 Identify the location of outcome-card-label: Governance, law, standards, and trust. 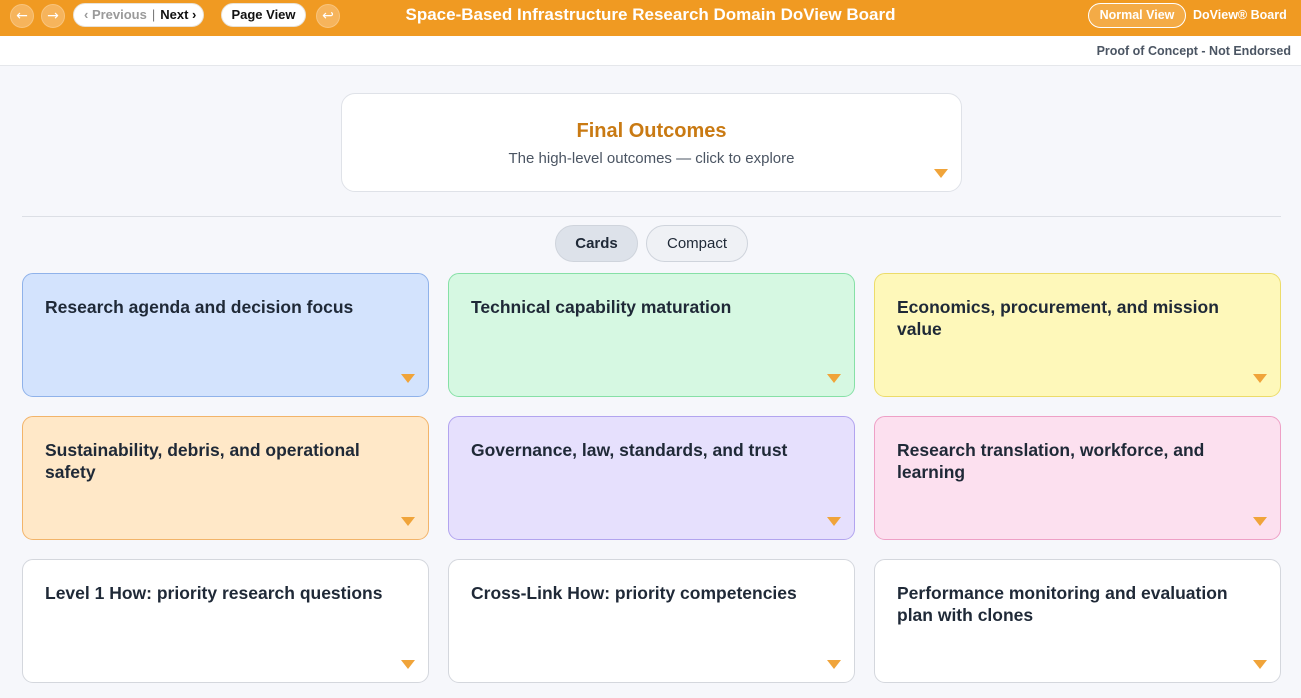
(629, 450).